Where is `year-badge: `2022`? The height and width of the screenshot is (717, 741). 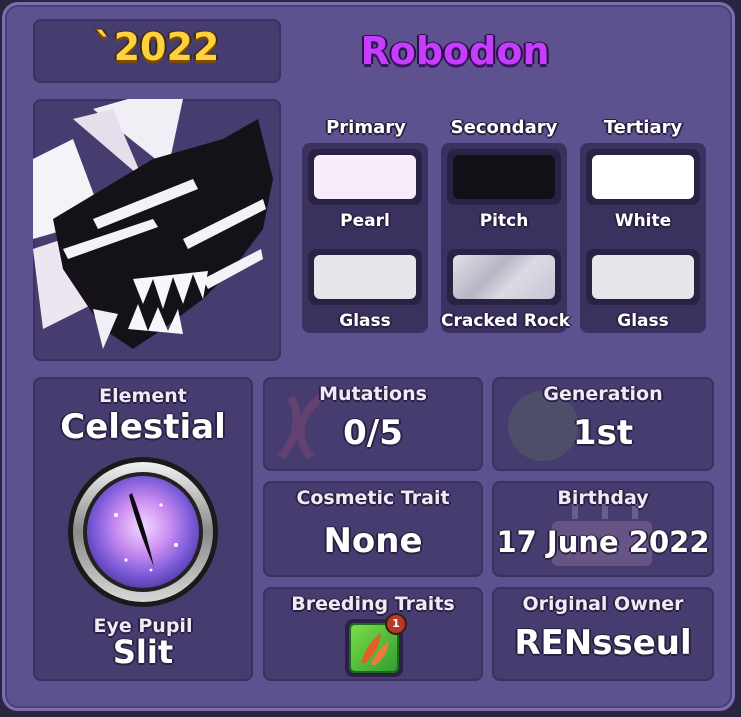 year-badge: `2022 is located at coordinates (157, 51).